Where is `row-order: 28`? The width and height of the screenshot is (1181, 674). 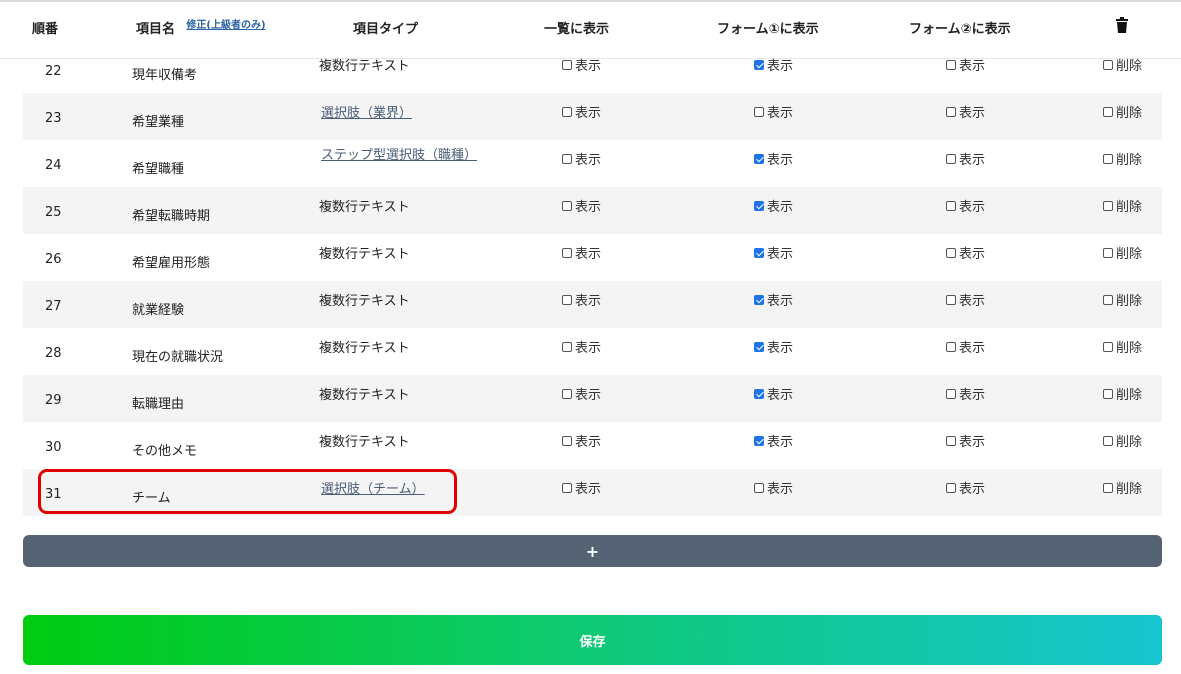
row-order: 28 is located at coordinates (53, 353).